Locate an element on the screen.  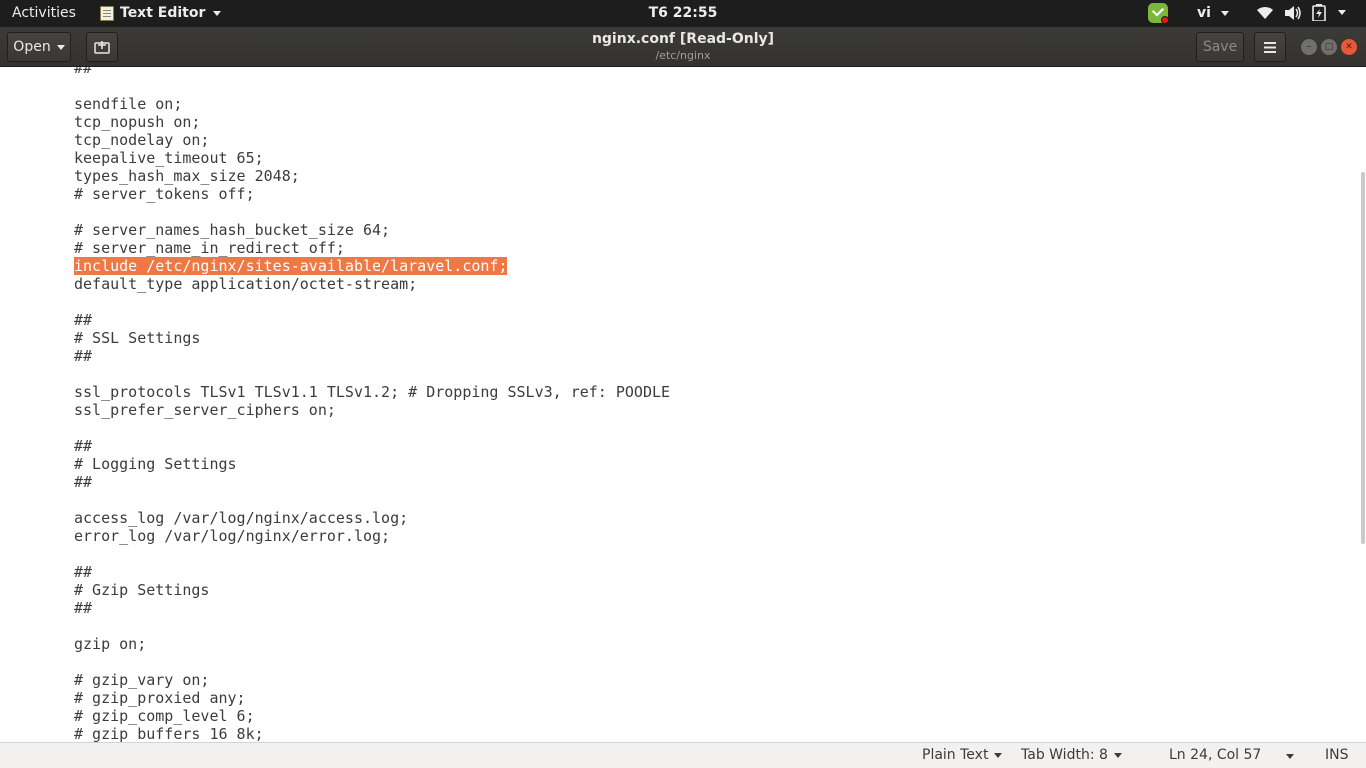
code-line-text: sendfile on; is located at coordinates (128, 104).